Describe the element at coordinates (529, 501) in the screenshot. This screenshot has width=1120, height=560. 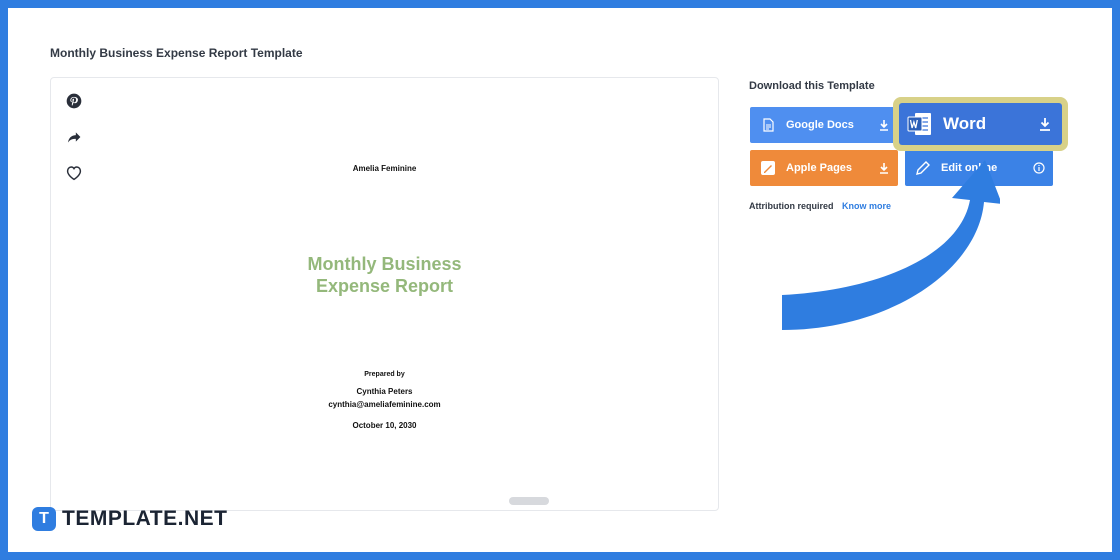
I see `watermark` at that location.